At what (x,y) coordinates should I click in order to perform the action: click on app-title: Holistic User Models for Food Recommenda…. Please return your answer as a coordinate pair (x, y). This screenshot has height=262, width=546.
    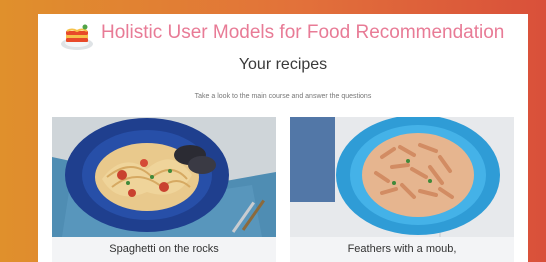
    Looking at the image, I should click on (303, 32).